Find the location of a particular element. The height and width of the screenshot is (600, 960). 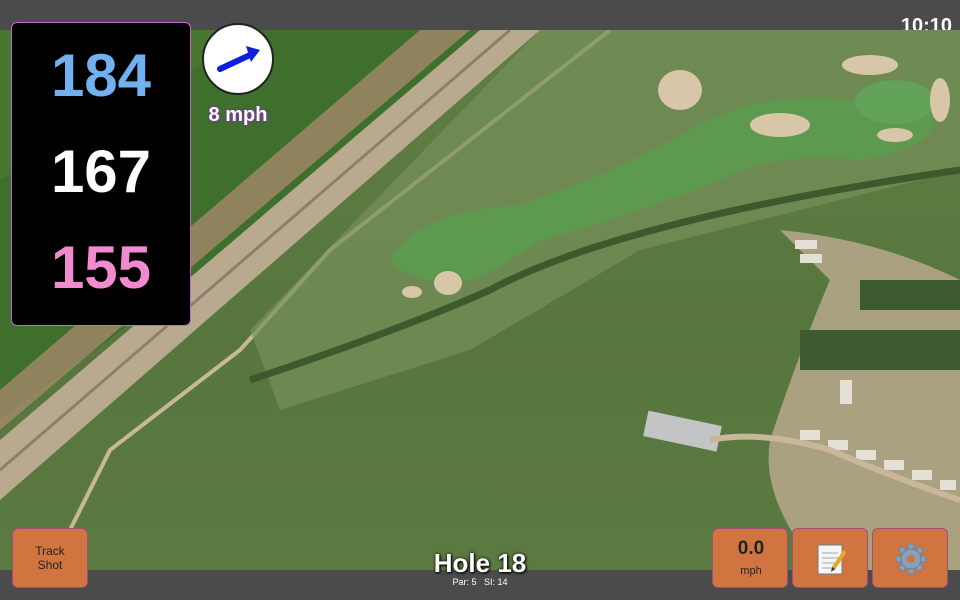

track-shot-label: Track Shot is located at coordinates (50, 558).